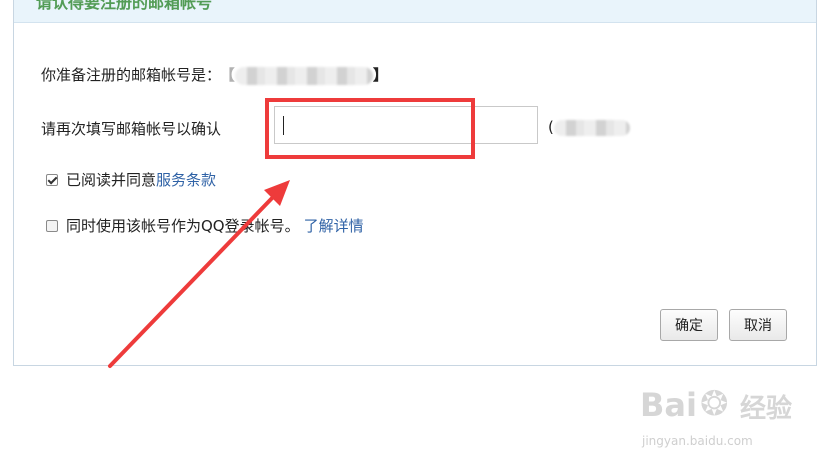 The height and width of the screenshot is (474, 836). Describe the element at coordinates (714, 404) in the screenshot. I see `paw-icon: ❂` at that location.